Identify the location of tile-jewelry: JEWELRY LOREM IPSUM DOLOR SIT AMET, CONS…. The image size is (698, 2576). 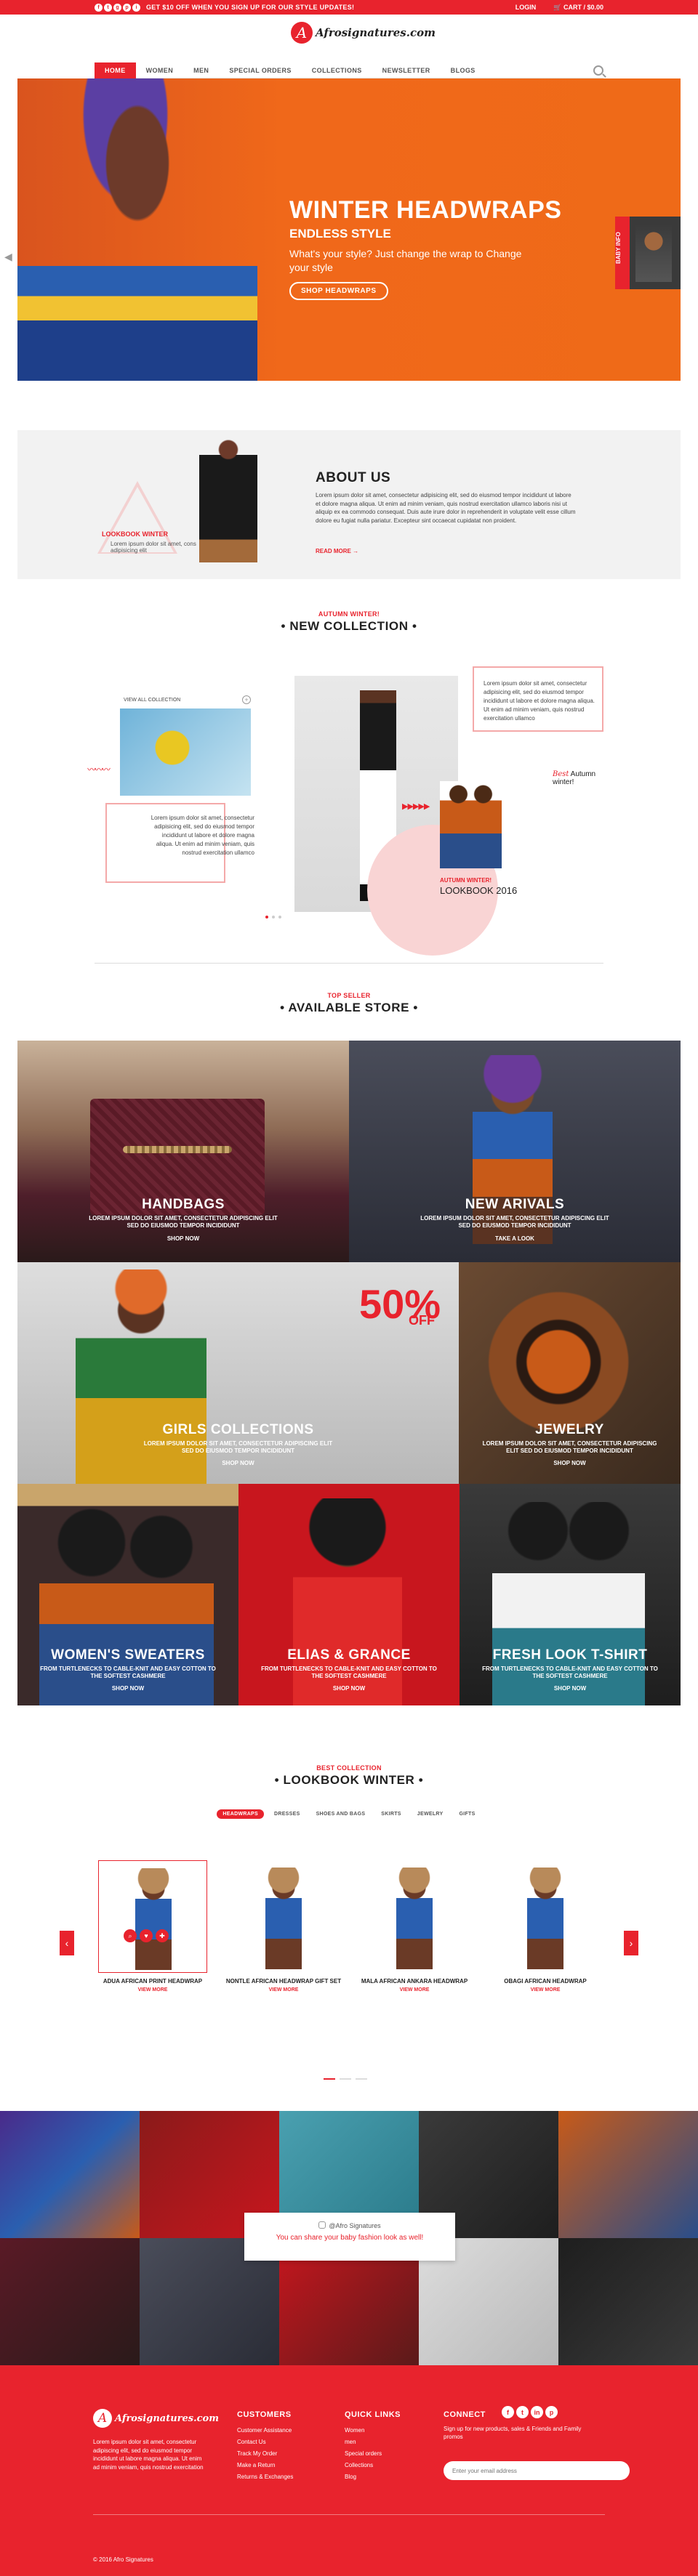
(570, 1373).